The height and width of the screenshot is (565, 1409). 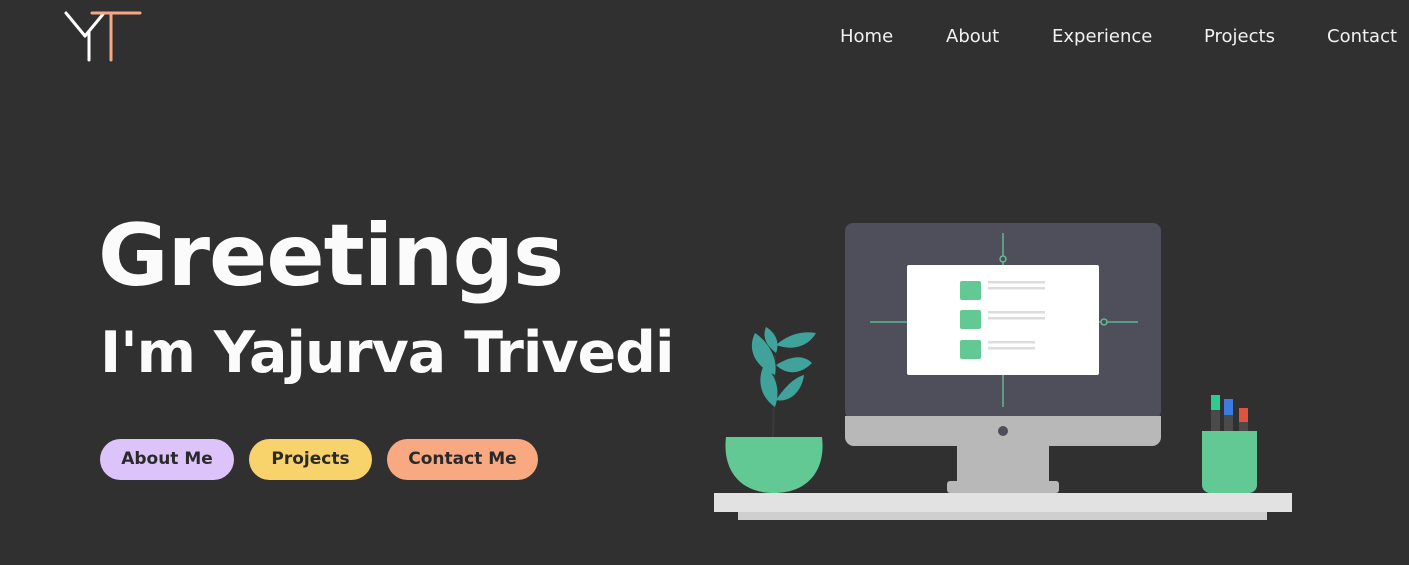 What do you see at coordinates (1003, 464) in the screenshot?
I see `monitor-stand` at bounding box center [1003, 464].